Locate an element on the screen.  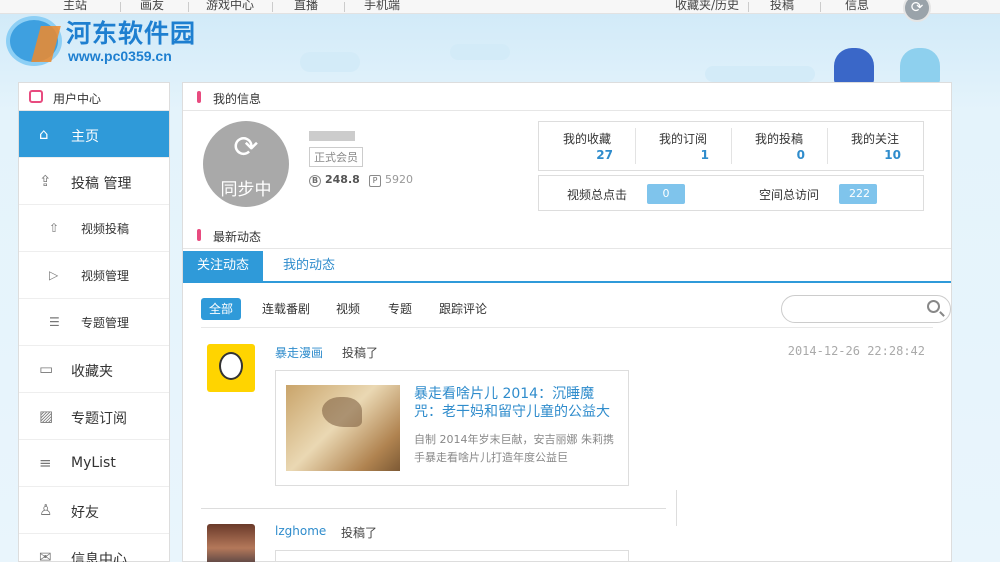
sidebar-item-home: ⌂ 主页 is located at coordinates (94, 134).